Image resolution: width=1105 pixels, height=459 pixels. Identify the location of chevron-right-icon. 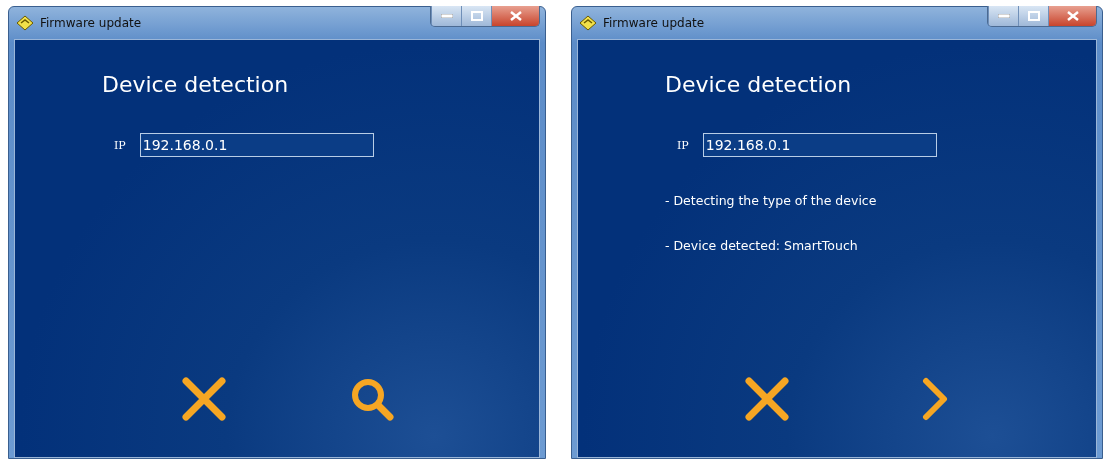
(935, 399).